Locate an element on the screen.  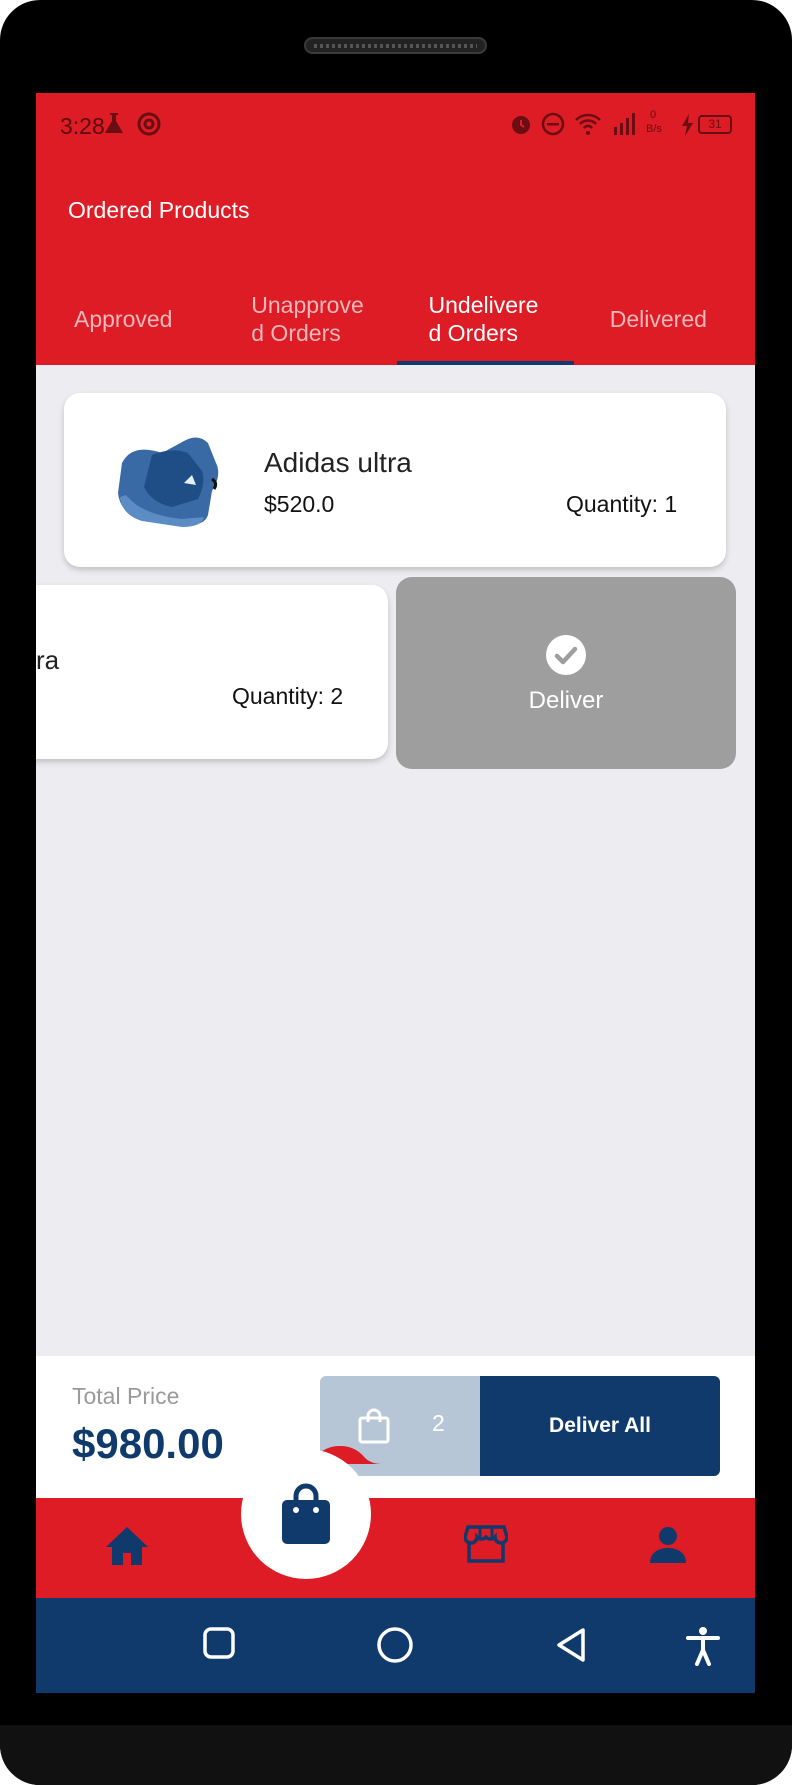
deliver-all-button: Deliver All is located at coordinates (600, 1426).